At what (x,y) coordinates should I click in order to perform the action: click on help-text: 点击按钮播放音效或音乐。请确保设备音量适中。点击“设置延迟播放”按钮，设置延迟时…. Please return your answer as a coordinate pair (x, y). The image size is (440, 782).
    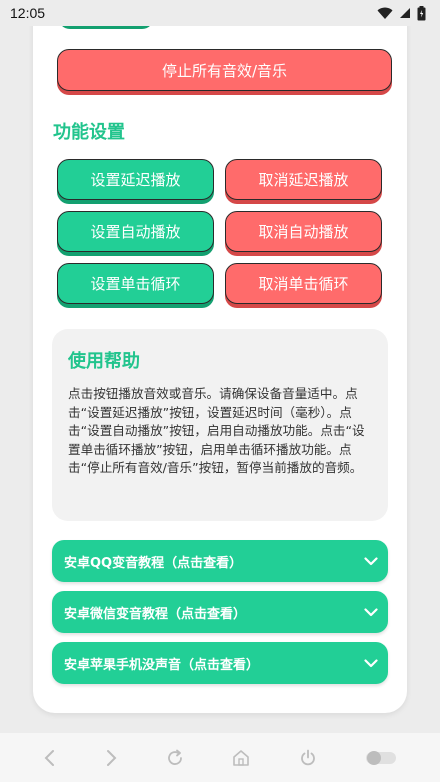
    Looking at the image, I should click on (216, 431).